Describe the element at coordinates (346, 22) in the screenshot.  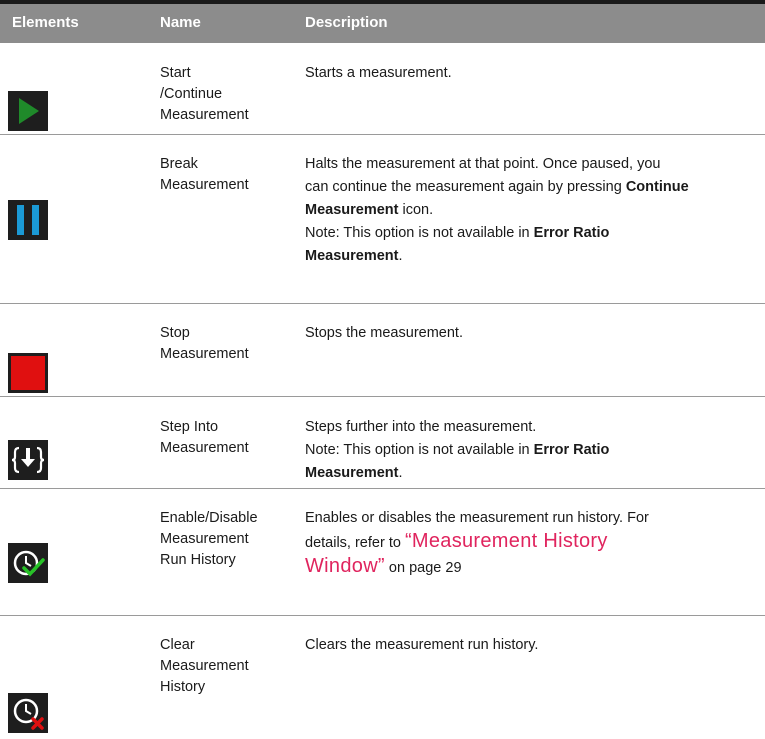
I see `header-description: Description` at that location.